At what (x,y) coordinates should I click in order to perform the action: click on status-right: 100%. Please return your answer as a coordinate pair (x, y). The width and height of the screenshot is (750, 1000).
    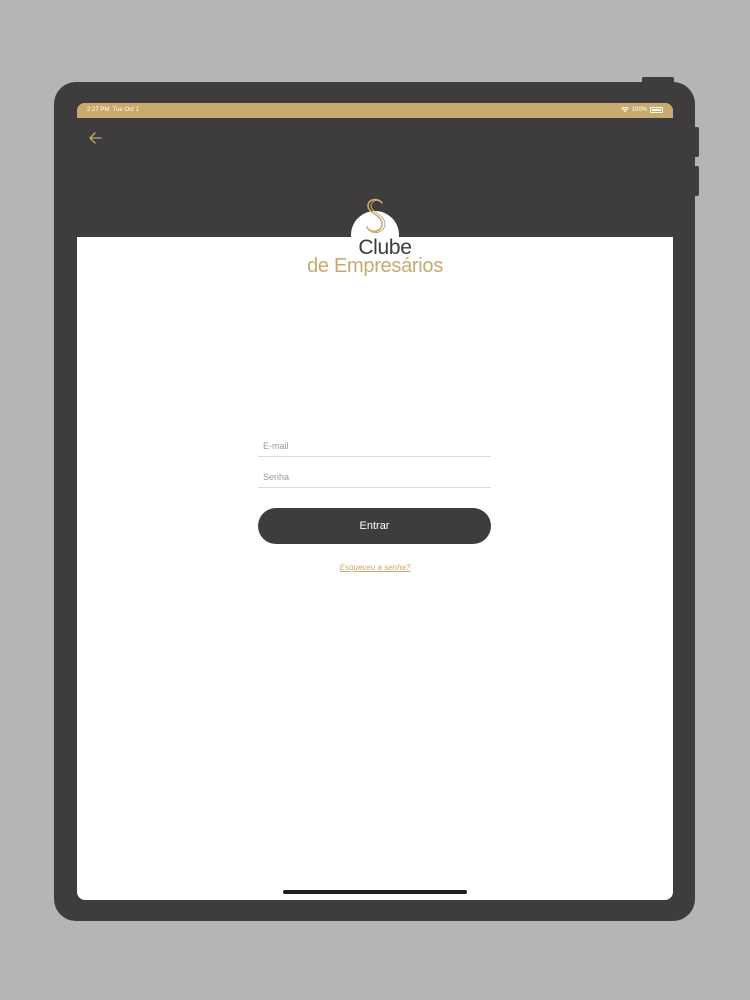
    Looking at the image, I should click on (641, 110).